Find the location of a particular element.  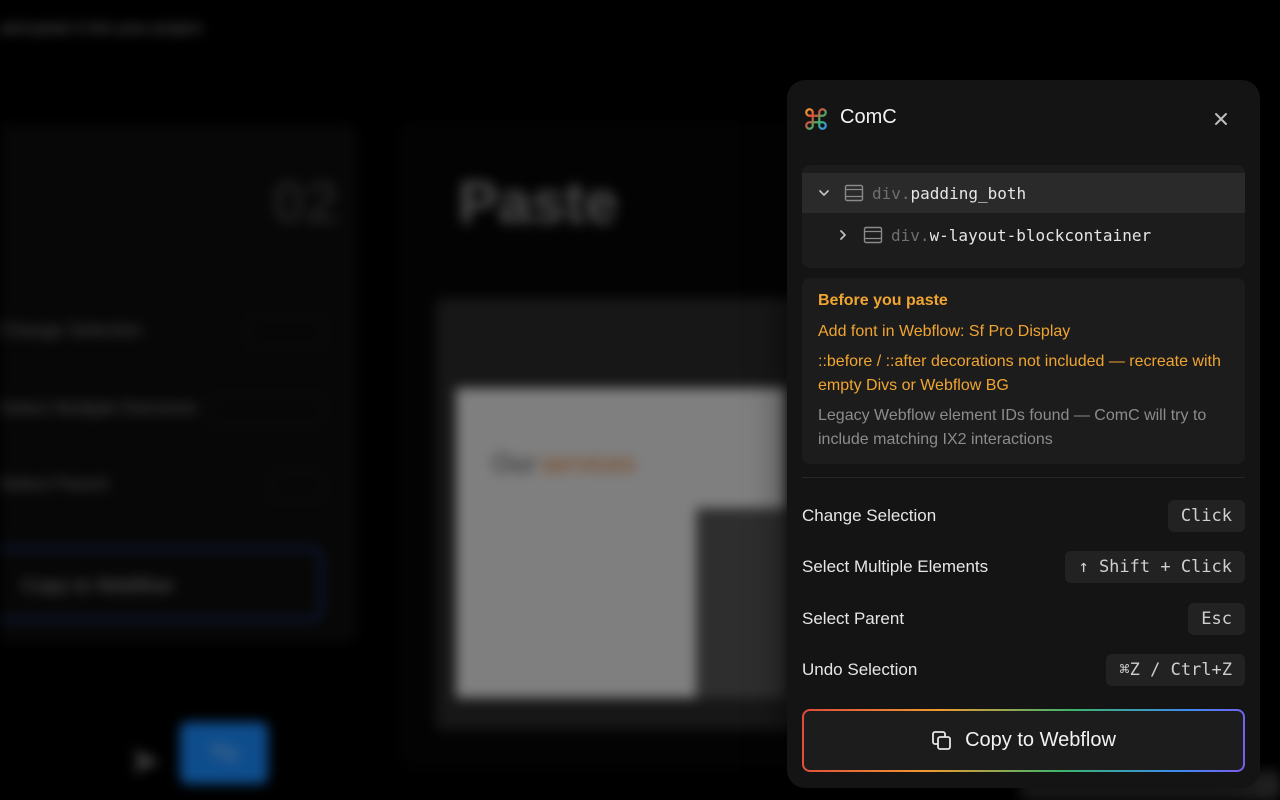

command-key-icon is located at coordinates (816, 119).